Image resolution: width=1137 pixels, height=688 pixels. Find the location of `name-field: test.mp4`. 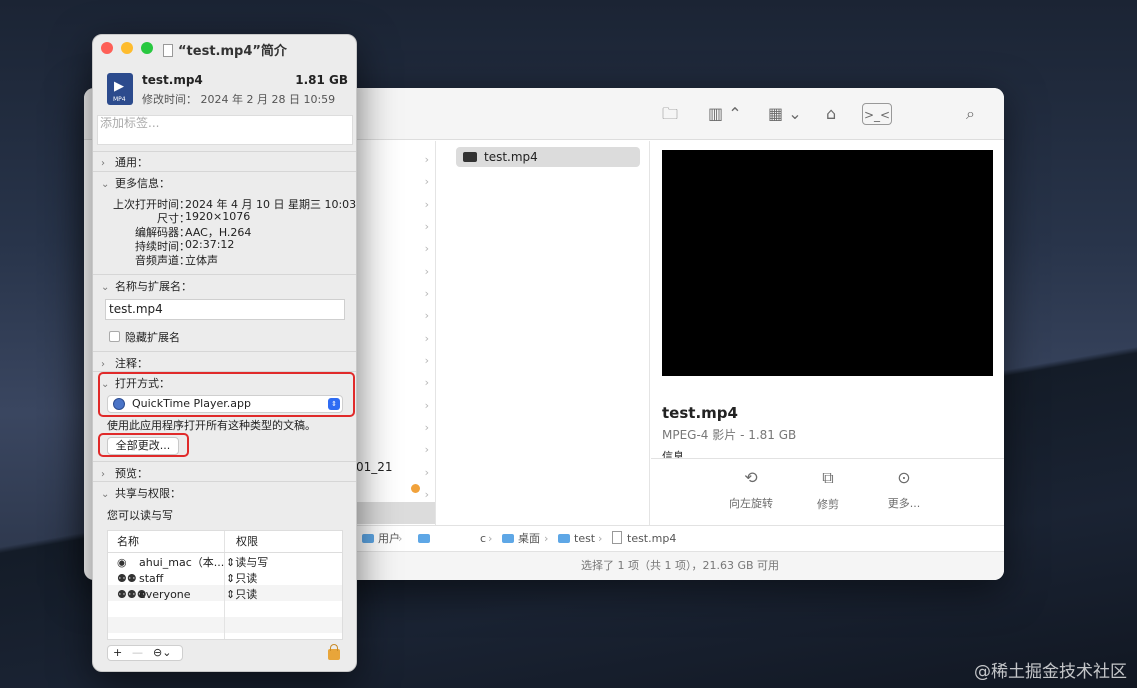

name-field: test.mp4 is located at coordinates (225, 309).